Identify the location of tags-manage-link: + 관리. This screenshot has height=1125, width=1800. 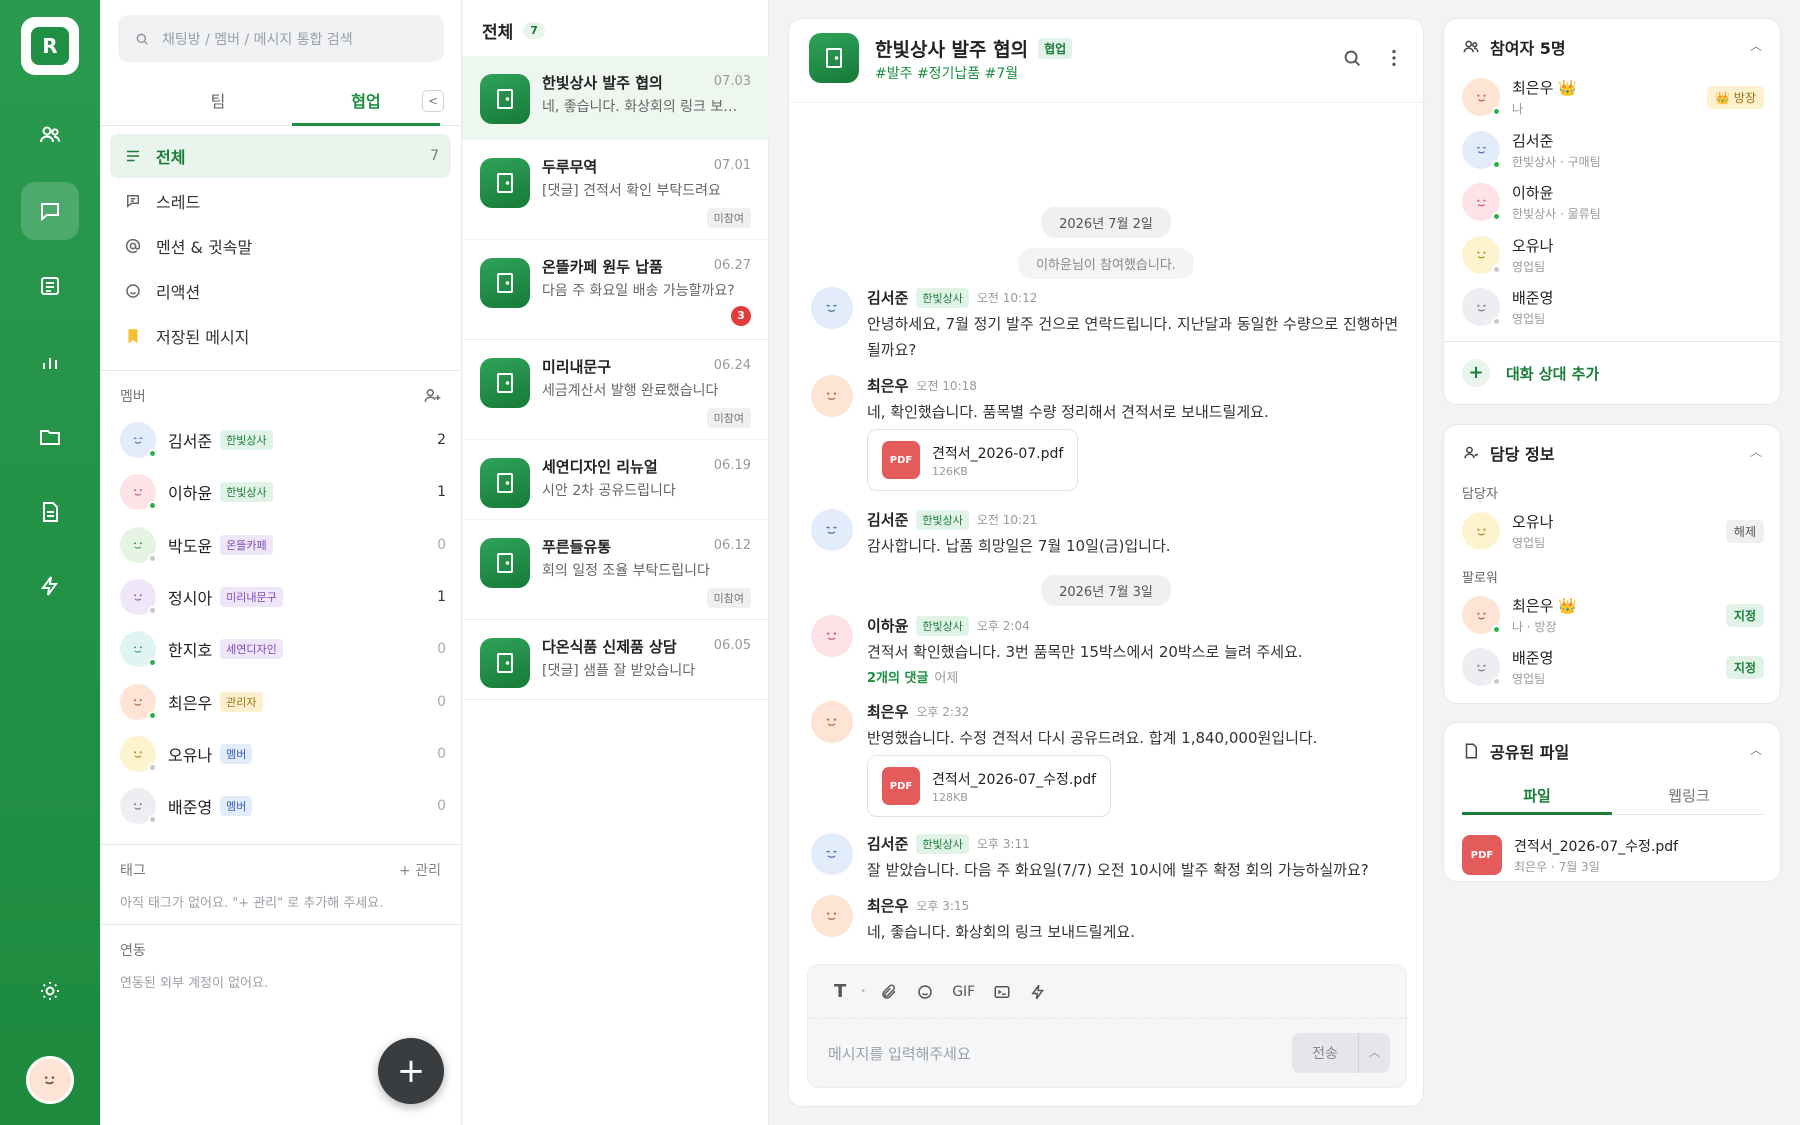
(420, 870).